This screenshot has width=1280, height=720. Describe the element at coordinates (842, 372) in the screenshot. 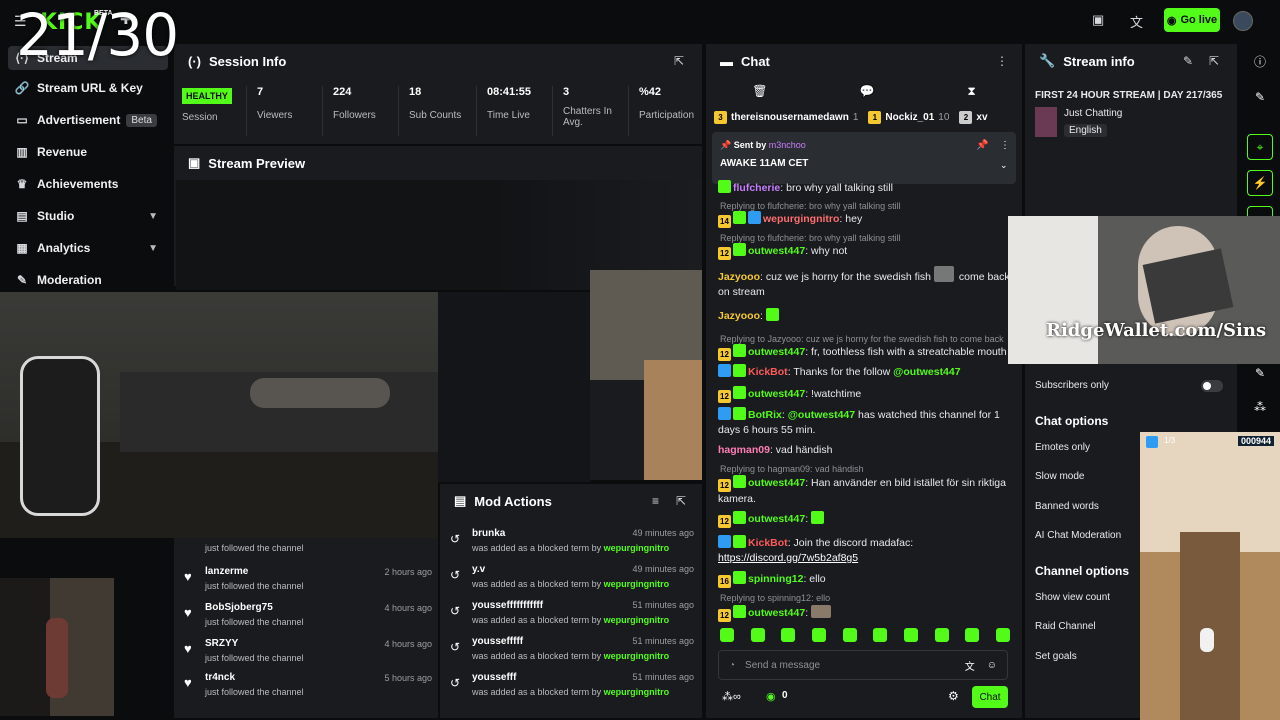

I see `chat-text: Thanks for the follow` at that location.